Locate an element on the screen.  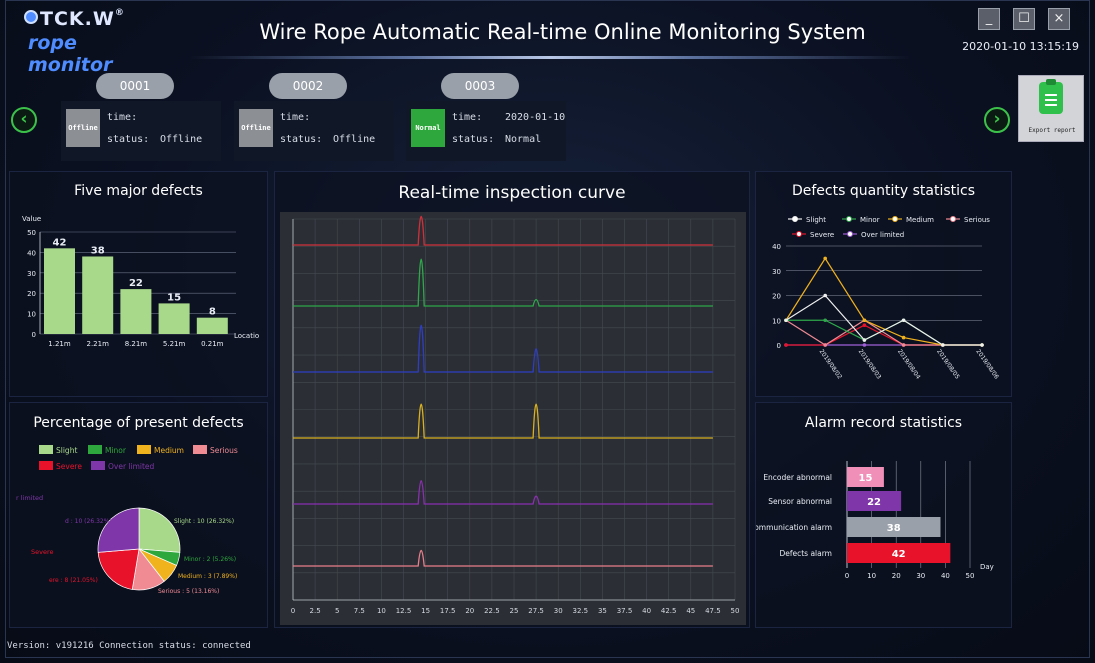
x-tick-label: 45 is located at coordinates (690, 611).